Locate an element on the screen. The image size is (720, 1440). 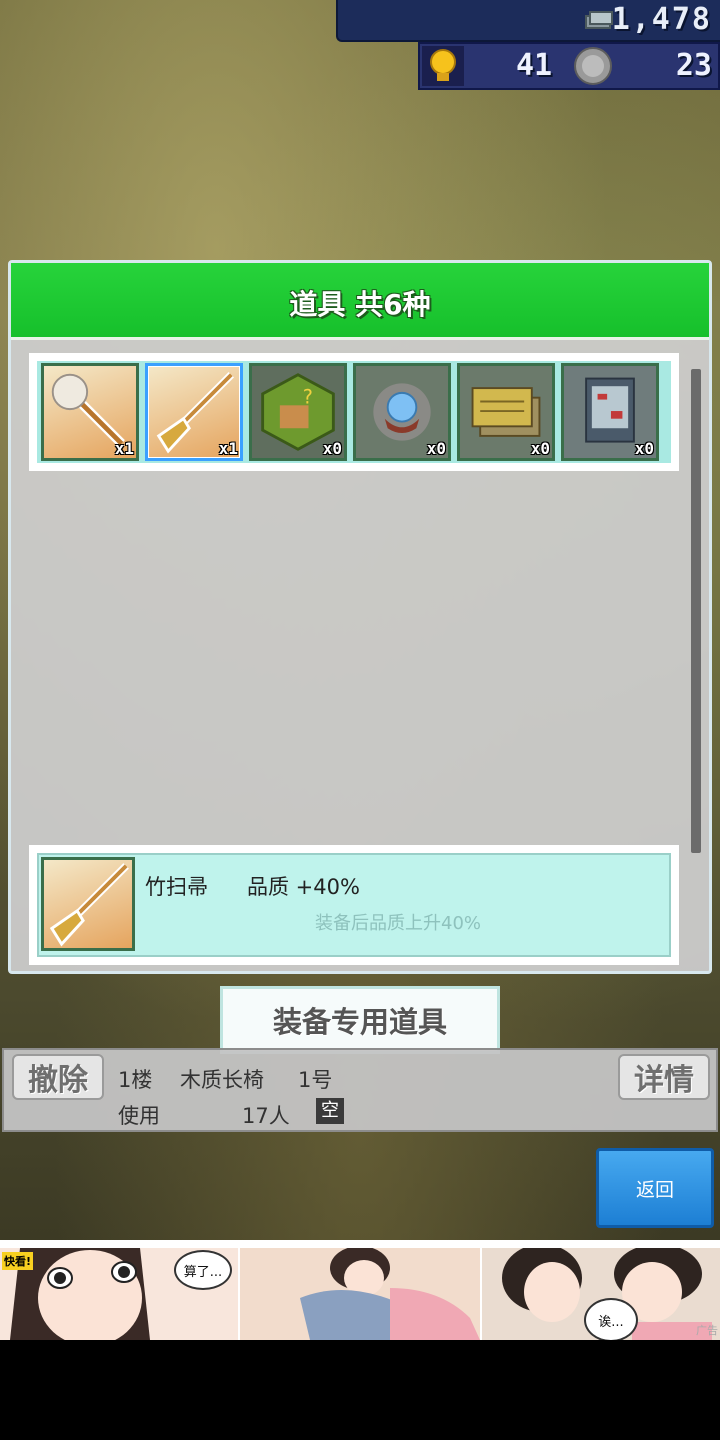
item-crystal-ball: x0 is located at coordinates (402, 412).